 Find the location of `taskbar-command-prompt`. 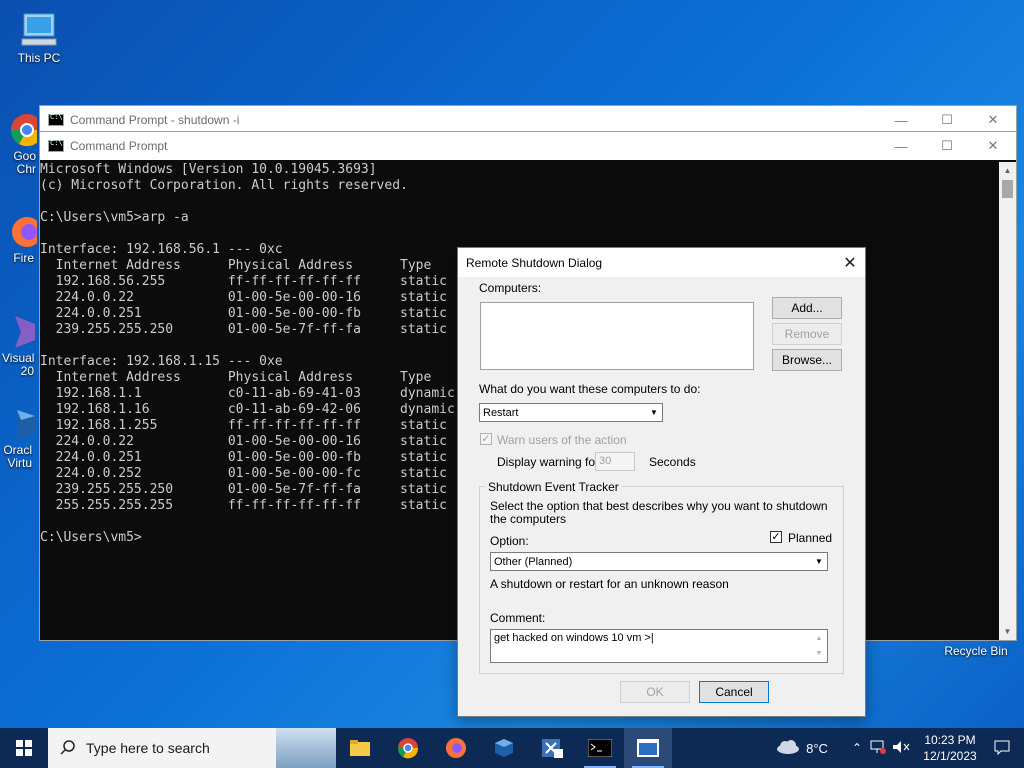

taskbar-command-prompt is located at coordinates (600, 748).